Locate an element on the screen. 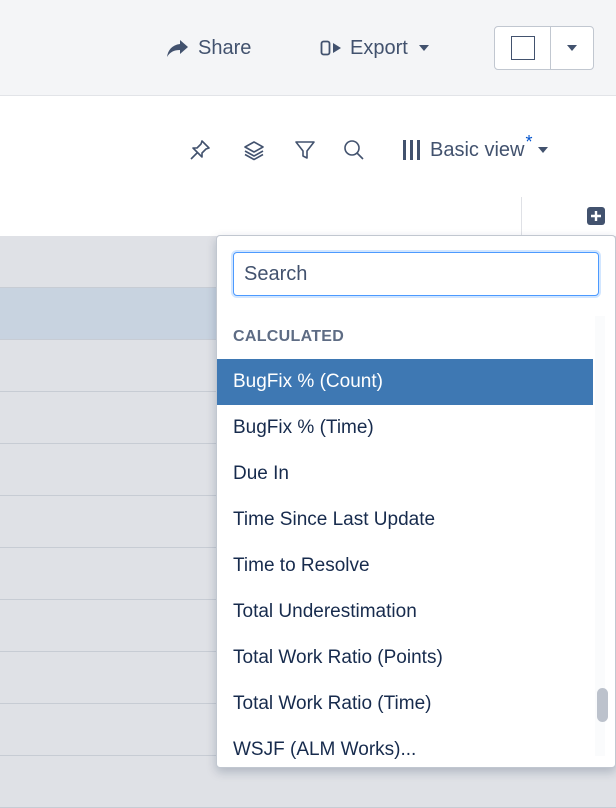  section-header: CALCULATED is located at coordinates (289, 336).